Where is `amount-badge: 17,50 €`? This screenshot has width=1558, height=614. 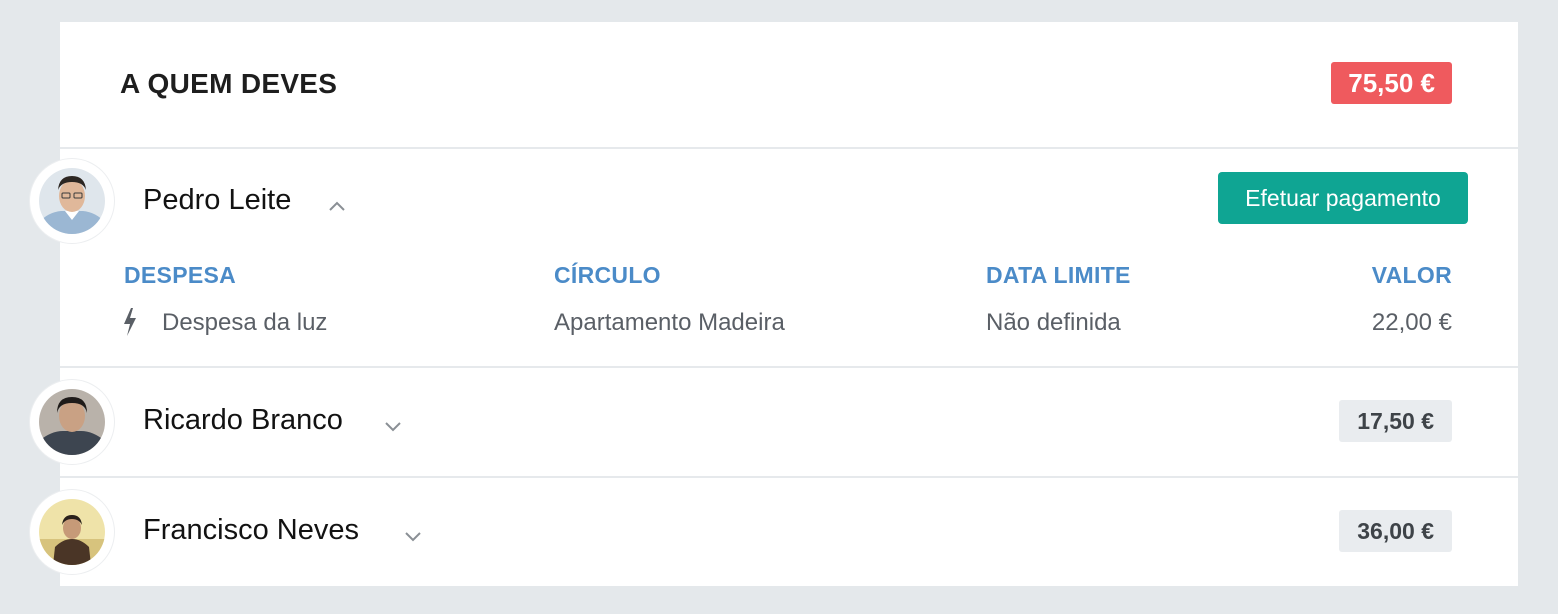
amount-badge: 17,50 € is located at coordinates (1395, 421).